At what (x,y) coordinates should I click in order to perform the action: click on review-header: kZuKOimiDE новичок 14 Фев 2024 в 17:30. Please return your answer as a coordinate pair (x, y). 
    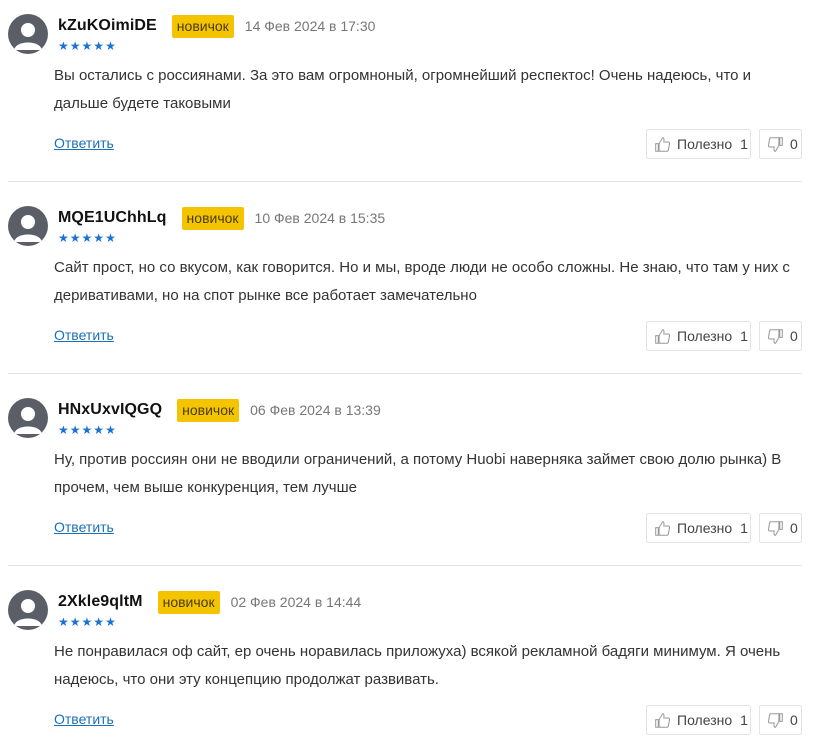
    Looking at the image, I should click on (216, 26).